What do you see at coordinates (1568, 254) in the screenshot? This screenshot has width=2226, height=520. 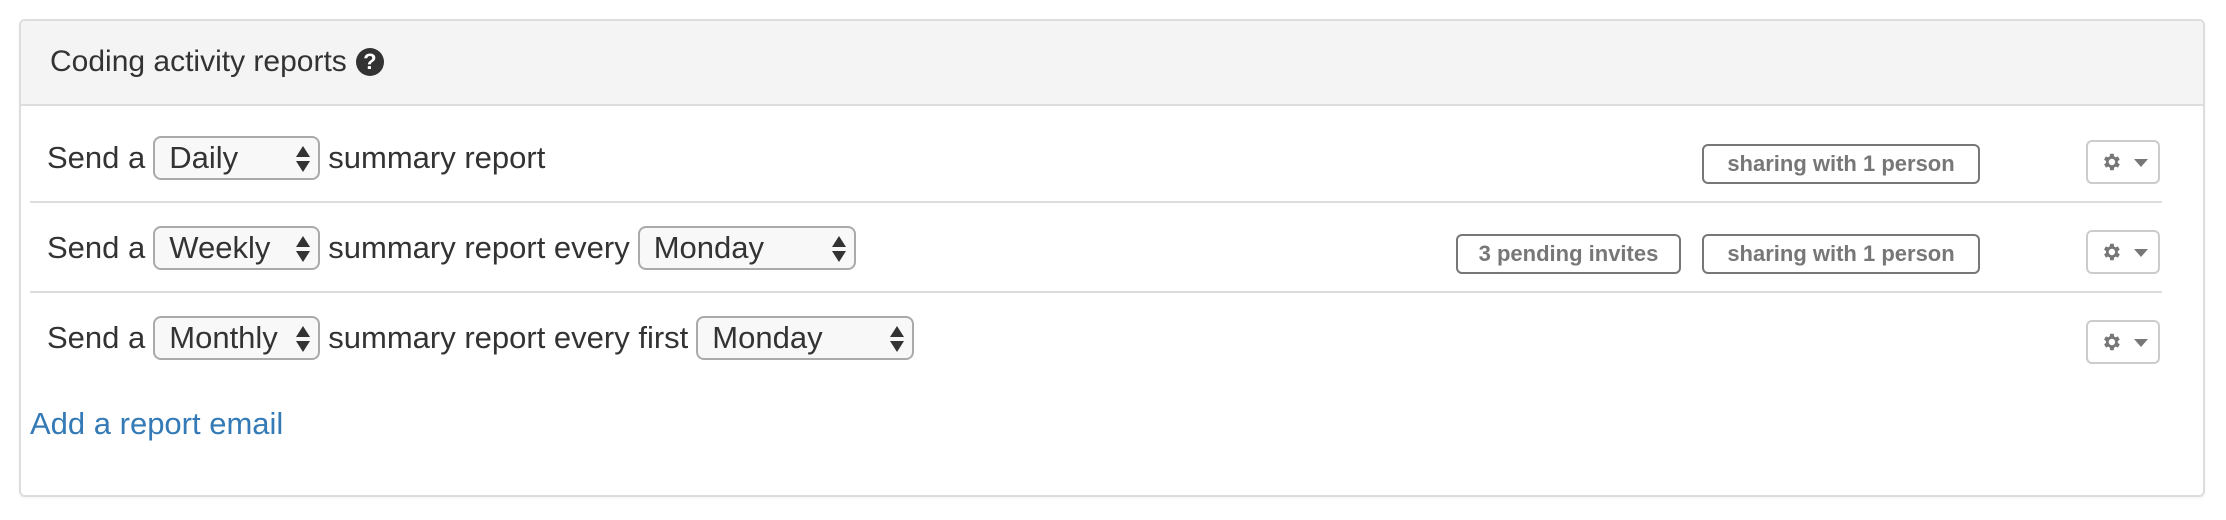 I see `pending-invites-badge: 3 pending invites` at bounding box center [1568, 254].